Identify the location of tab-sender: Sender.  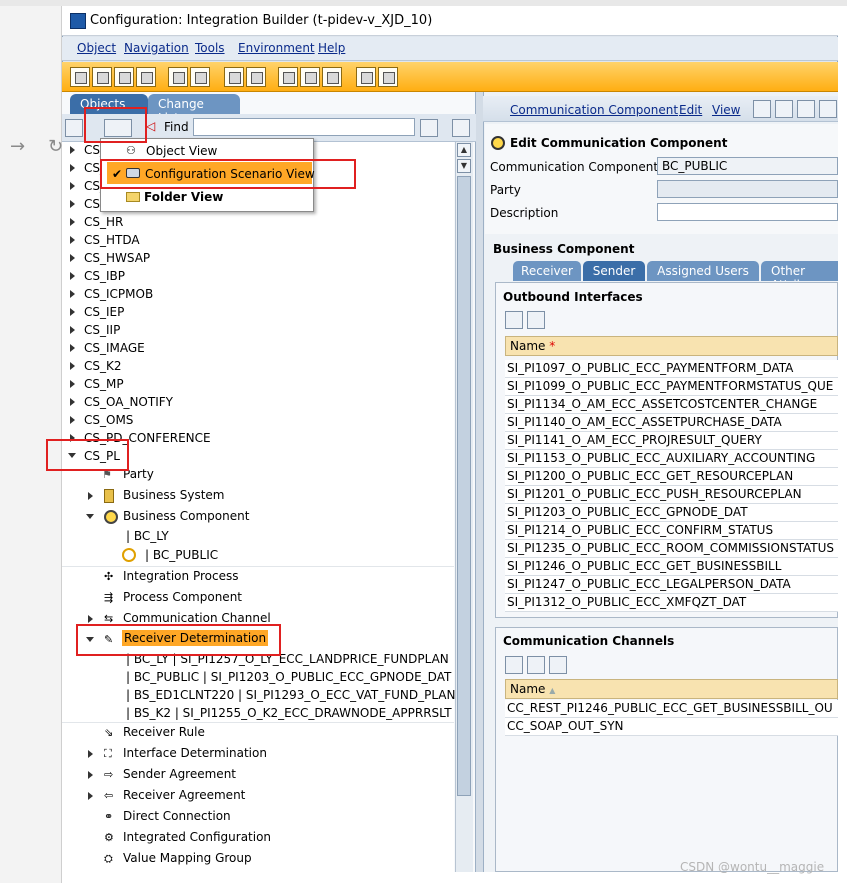
(614, 271).